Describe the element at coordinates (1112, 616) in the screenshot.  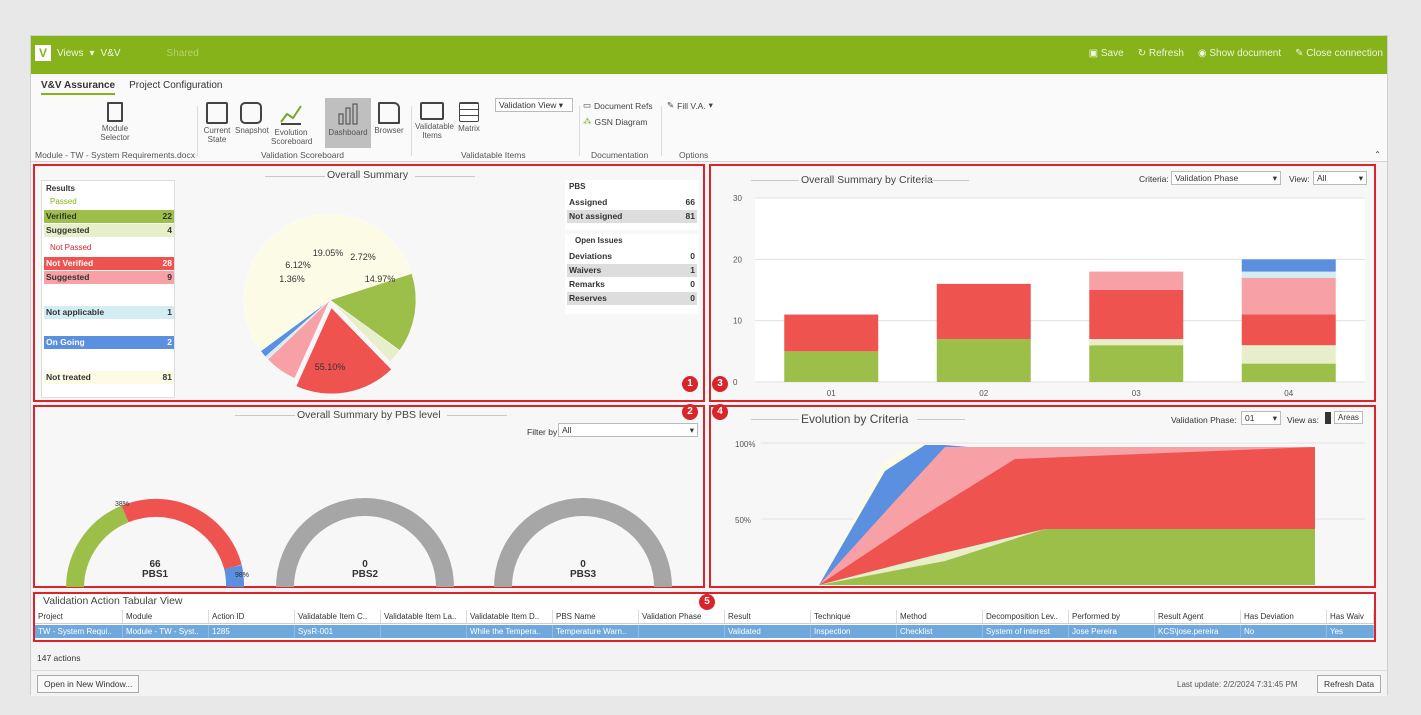
I see `column-header: Performed by` at that location.